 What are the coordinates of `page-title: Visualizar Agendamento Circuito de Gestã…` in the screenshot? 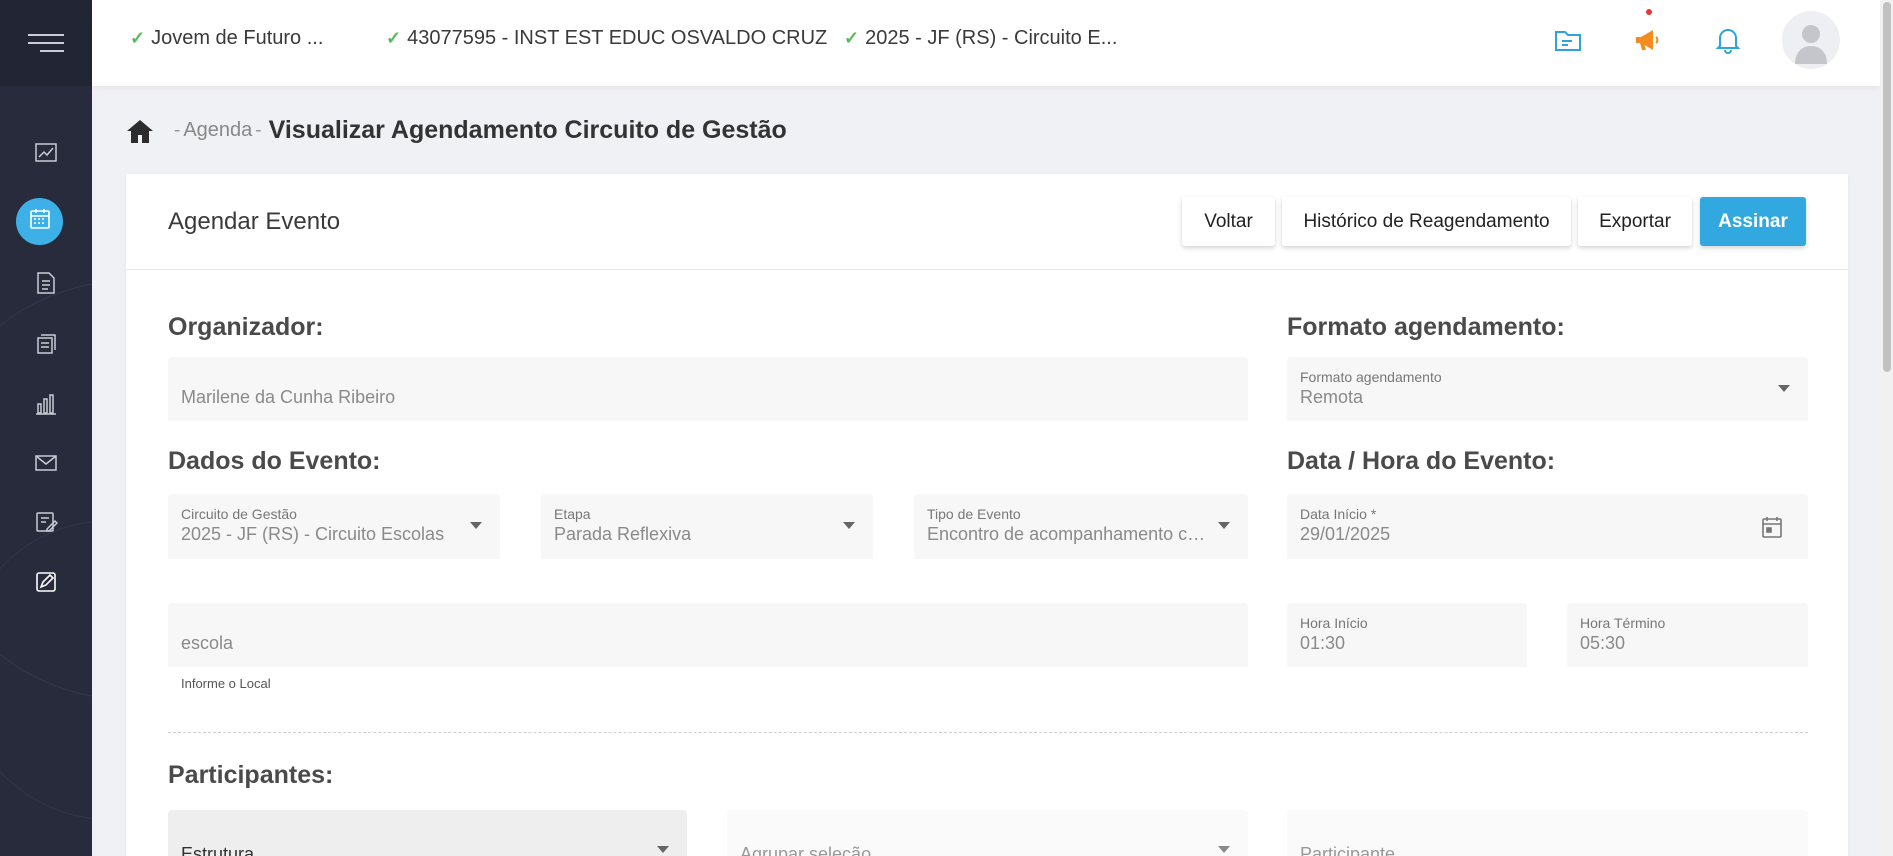 It's located at (527, 130).